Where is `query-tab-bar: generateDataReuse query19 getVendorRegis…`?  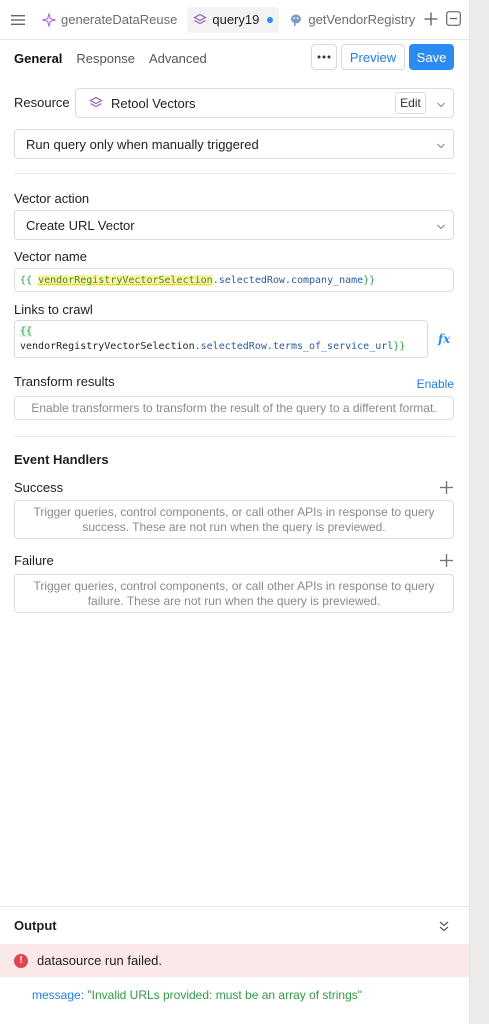
query-tab-bar: generateDataReuse query19 getVendorRegis… is located at coordinates (234, 20).